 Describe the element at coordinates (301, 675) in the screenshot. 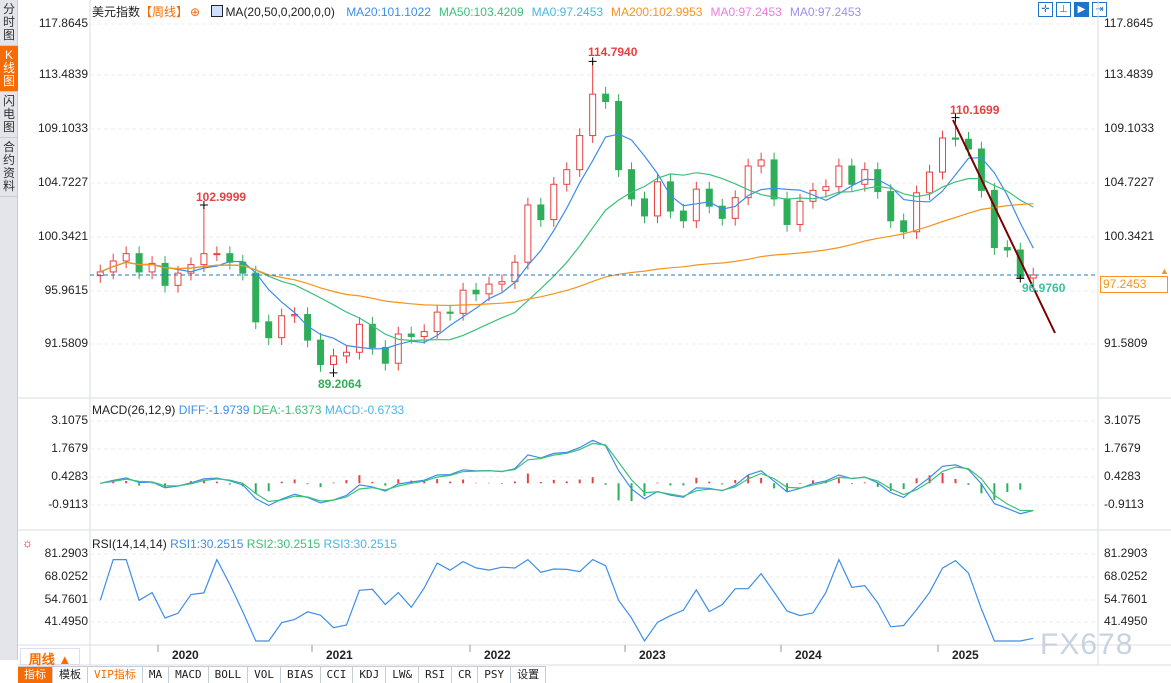

I see `toolbar-bias-button: BIAS` at that location.